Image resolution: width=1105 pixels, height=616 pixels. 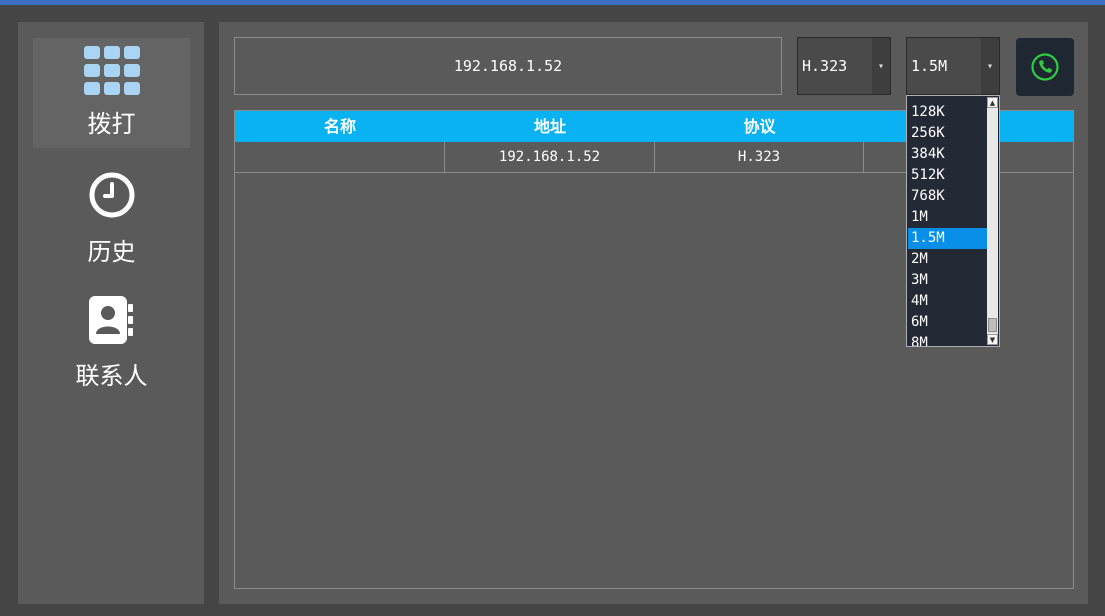 I want to click on column-header-address: 地址, so click(x=549, y=126).